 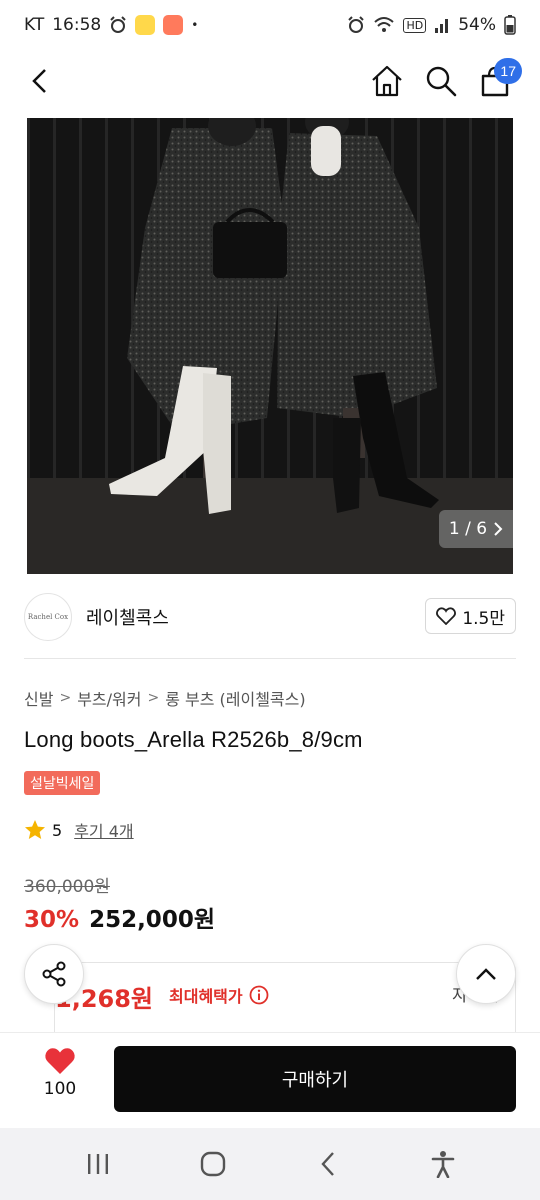 I want to click on image-page-counter: 1 / 6, so click(x=476, y=529).